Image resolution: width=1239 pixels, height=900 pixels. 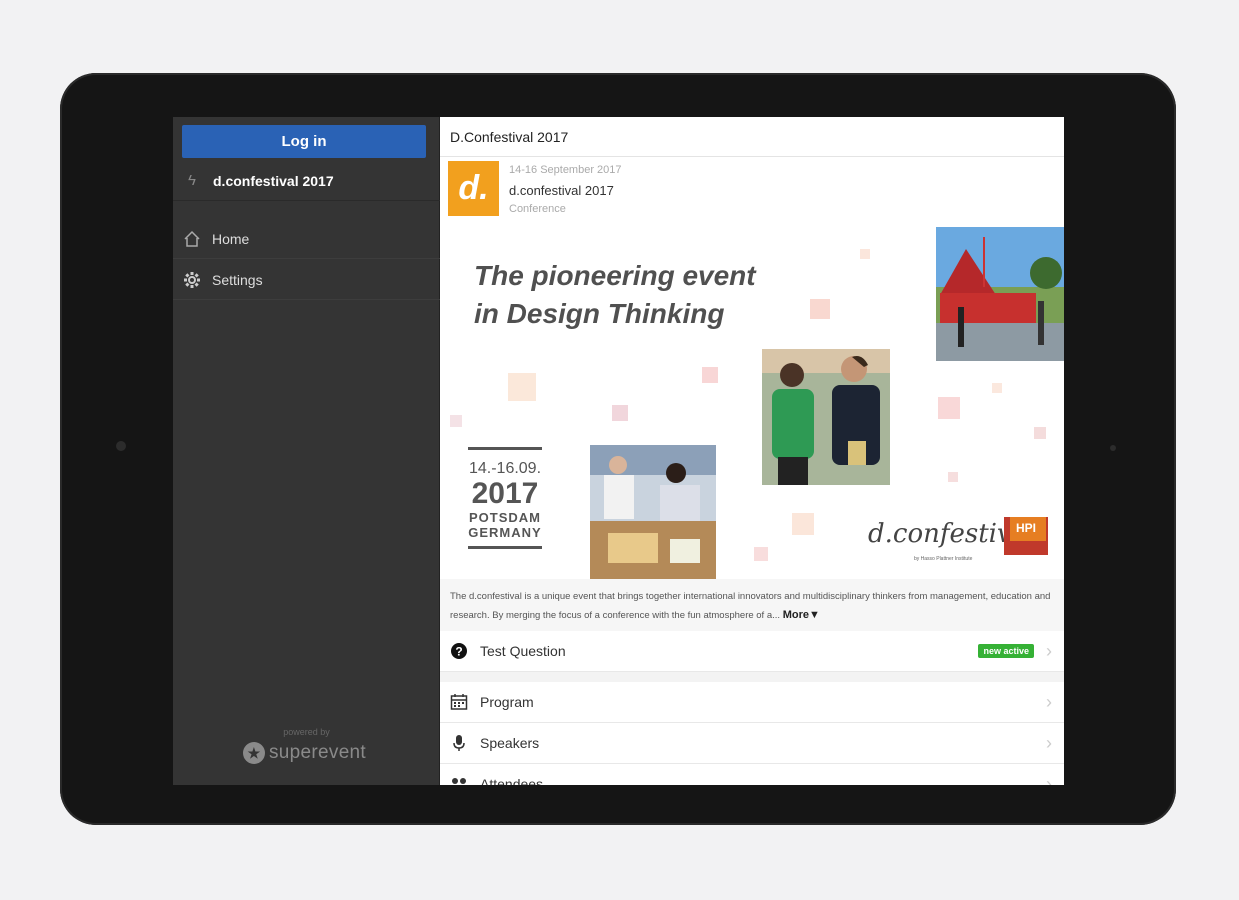 What do you see at coordinates (306, 239) in the screenshot?
I see `sidebar-item-home: Home` at bounding box center [306, 239].